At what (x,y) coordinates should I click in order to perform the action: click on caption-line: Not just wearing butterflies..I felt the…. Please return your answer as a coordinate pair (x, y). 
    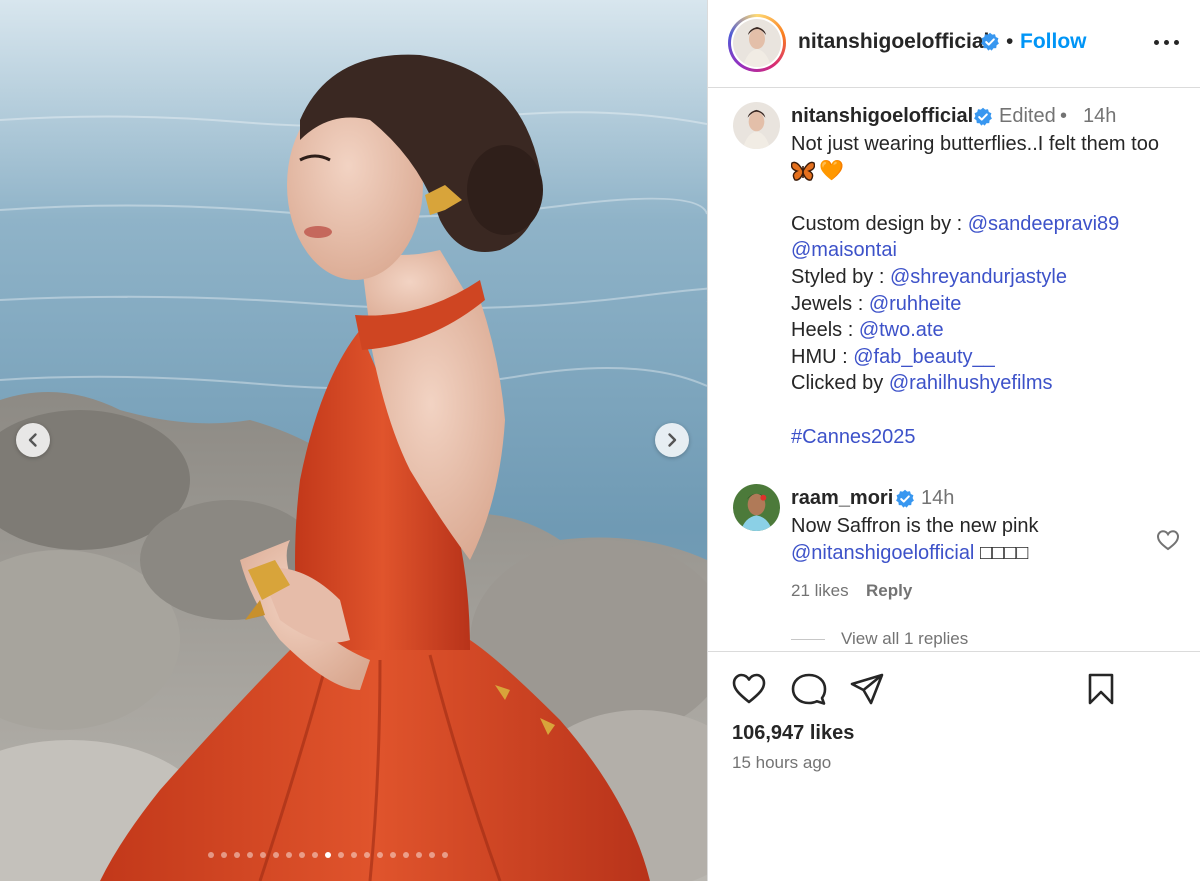
    Looking at the image, I should click on (975, 144).